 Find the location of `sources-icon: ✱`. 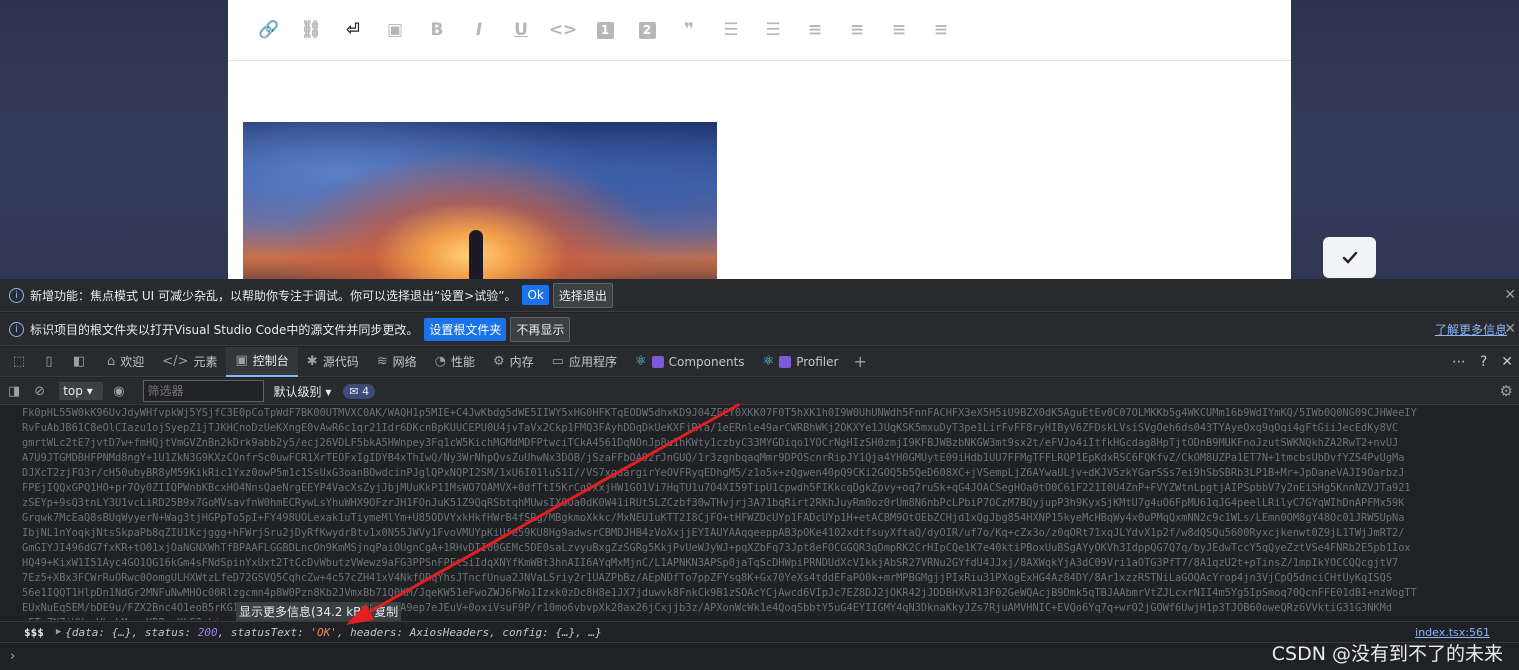

sources-icon: ✱ is located at coordinates (312, 361).